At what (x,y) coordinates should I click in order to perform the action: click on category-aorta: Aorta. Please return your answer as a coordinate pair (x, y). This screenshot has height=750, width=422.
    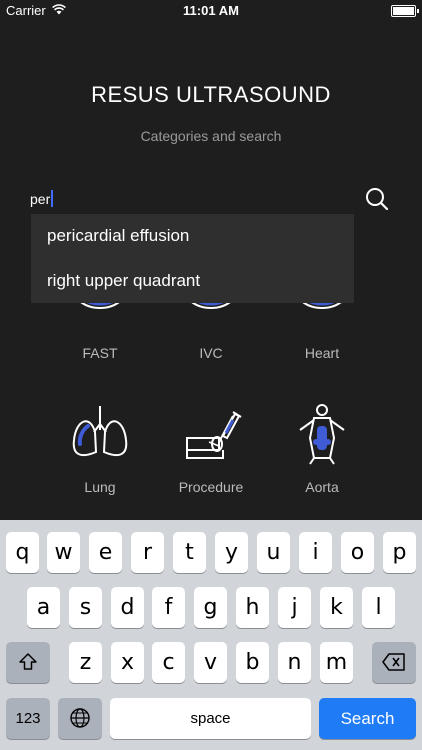
    Looking at the image, I should click on (322, 448).